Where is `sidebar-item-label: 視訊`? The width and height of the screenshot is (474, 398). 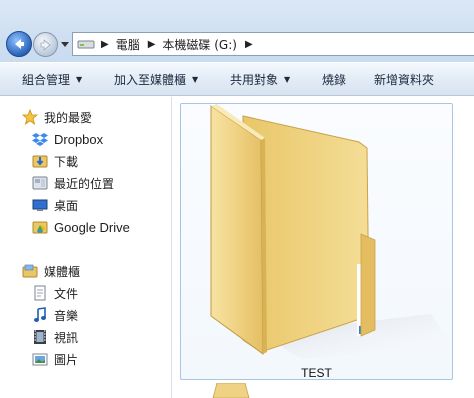 sidebar-item-label: 視訊 is located at coordinates (66, 337).